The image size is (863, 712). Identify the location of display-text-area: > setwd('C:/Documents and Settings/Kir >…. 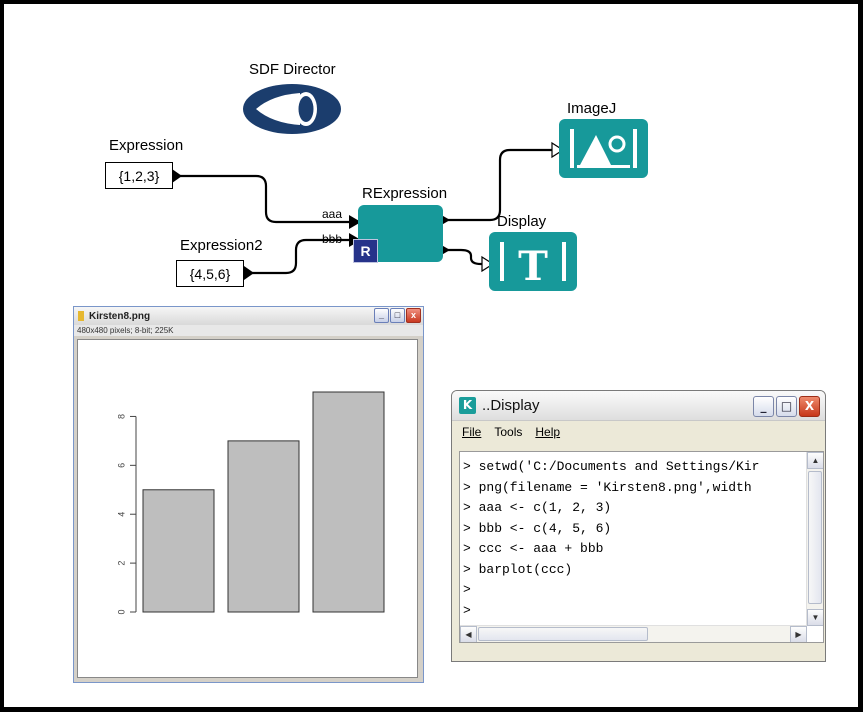
(641, 547).